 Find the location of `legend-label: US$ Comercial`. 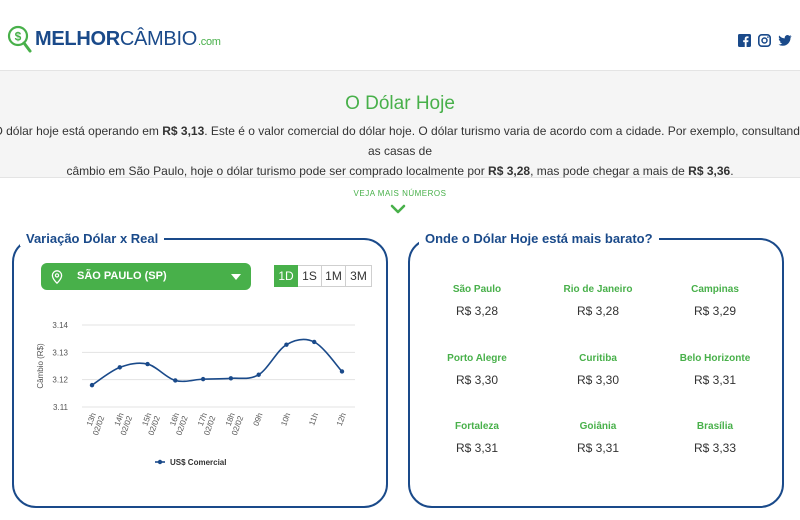

legend-label: US$ Comercial is located at coordinates (198, 462).